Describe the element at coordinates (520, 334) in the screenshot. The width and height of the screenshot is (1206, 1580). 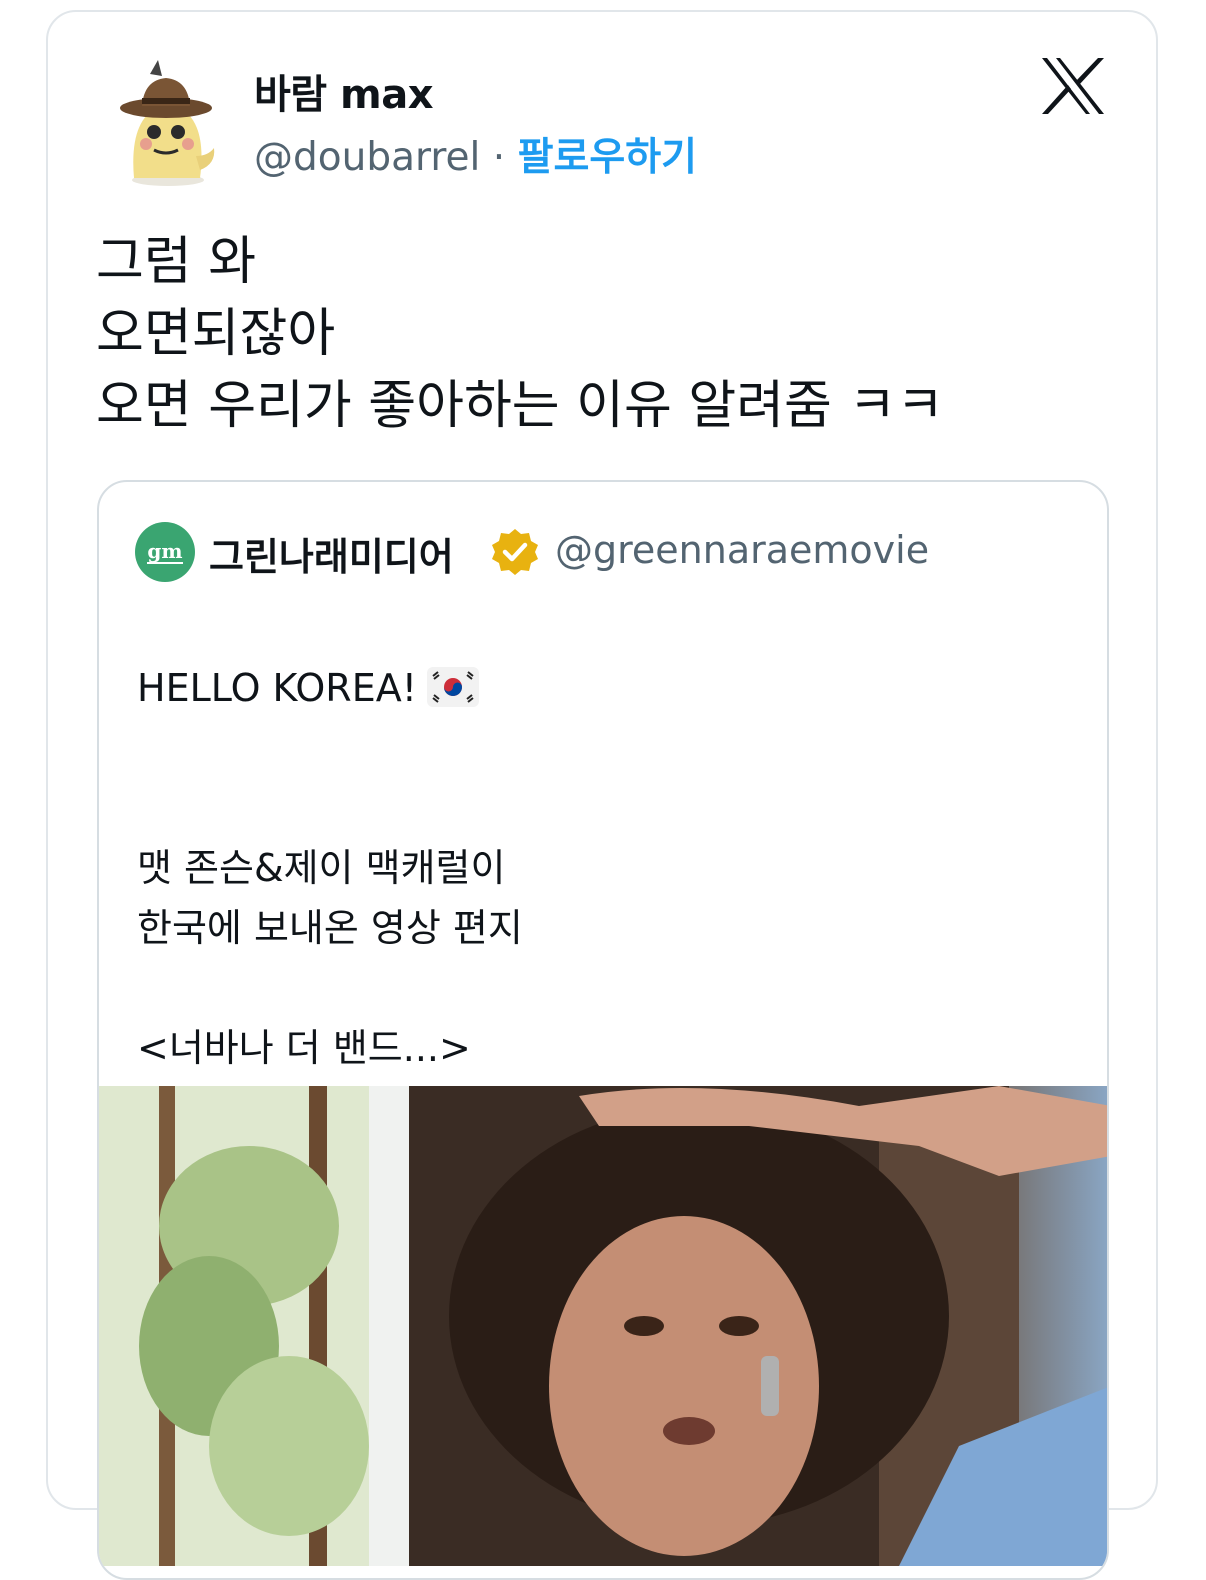
I see `tweet-text: 그럼 와 오면되잖아 오면 우리가 좋아하는 이유 알려줌 ㅋㅋ` at that location.